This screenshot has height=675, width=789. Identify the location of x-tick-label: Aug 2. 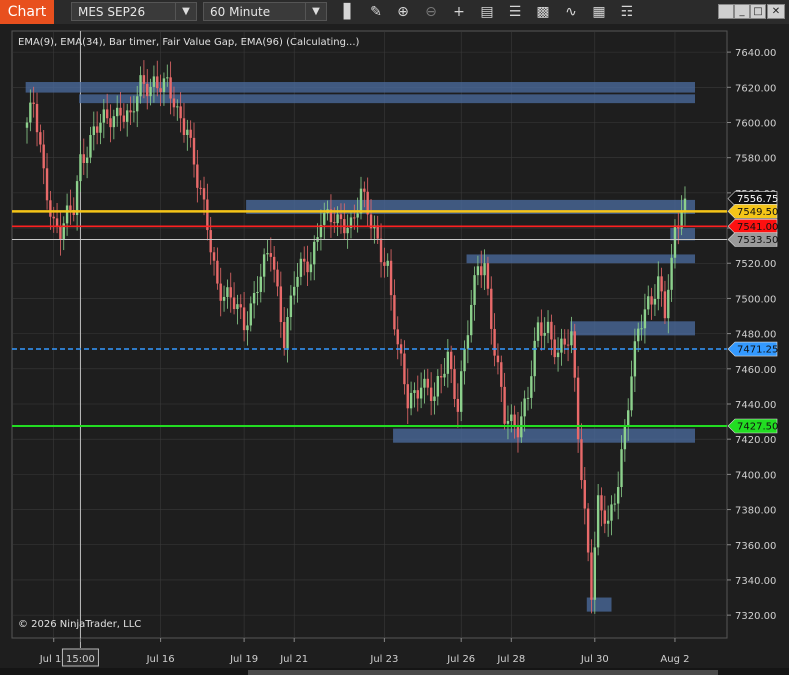
(674, 659).